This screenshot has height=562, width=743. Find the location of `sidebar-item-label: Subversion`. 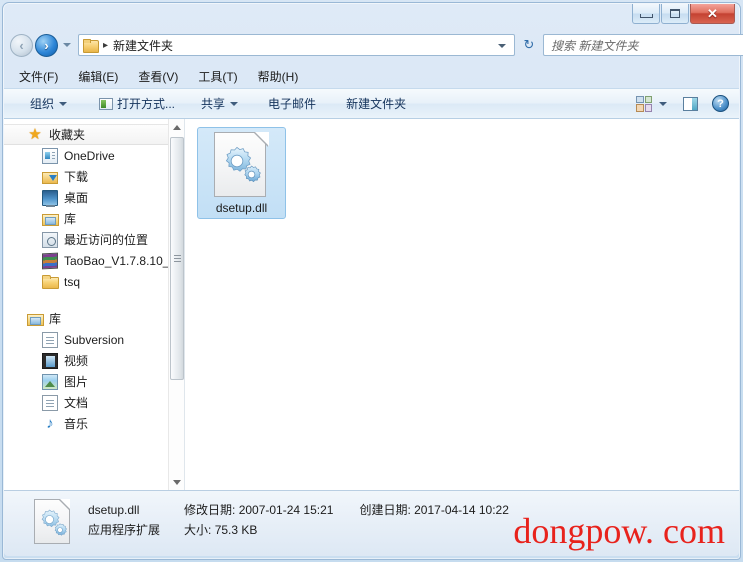

sidebar-item-label: Subversion is located at coordinates (94, 339).